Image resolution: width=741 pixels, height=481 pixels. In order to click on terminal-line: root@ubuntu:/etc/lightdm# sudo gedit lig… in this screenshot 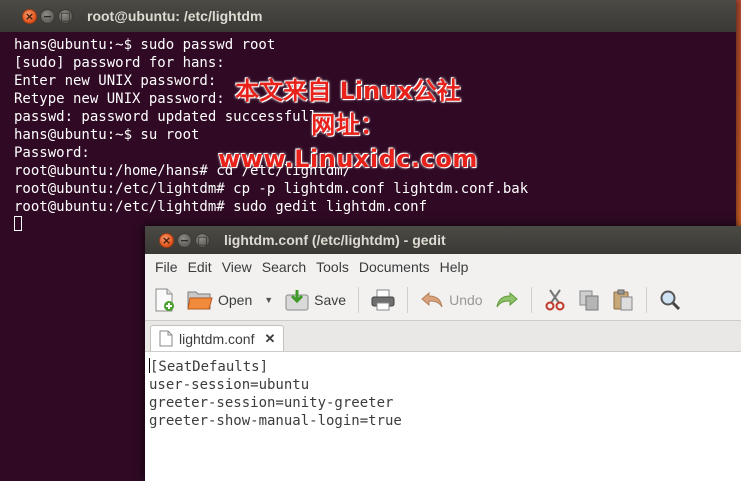, I will do `click(221, 207)`.